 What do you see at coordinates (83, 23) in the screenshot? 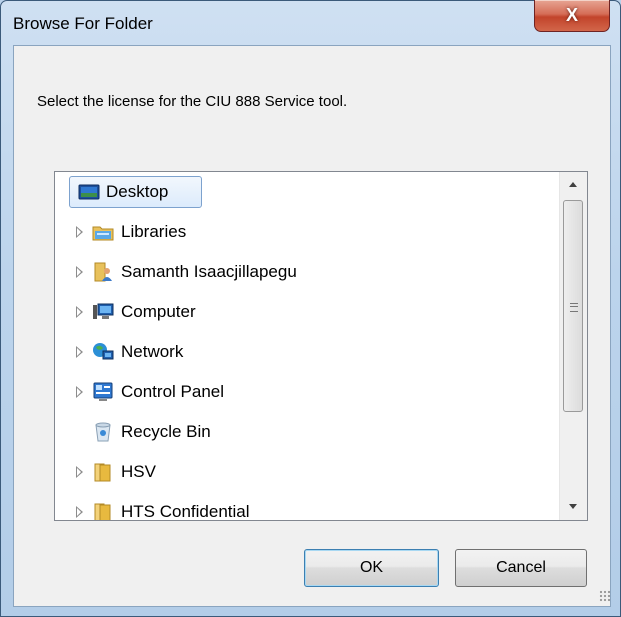
I see `window-title: Browse For Folder` at bounding box center [83, 23].